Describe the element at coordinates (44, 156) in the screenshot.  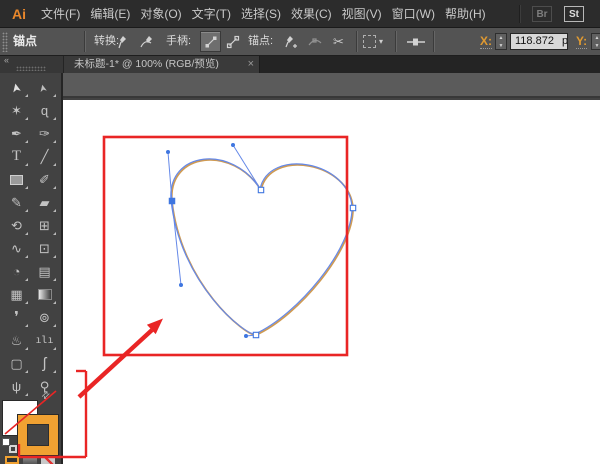
I see `line-segment-tool: ╱` at that location.